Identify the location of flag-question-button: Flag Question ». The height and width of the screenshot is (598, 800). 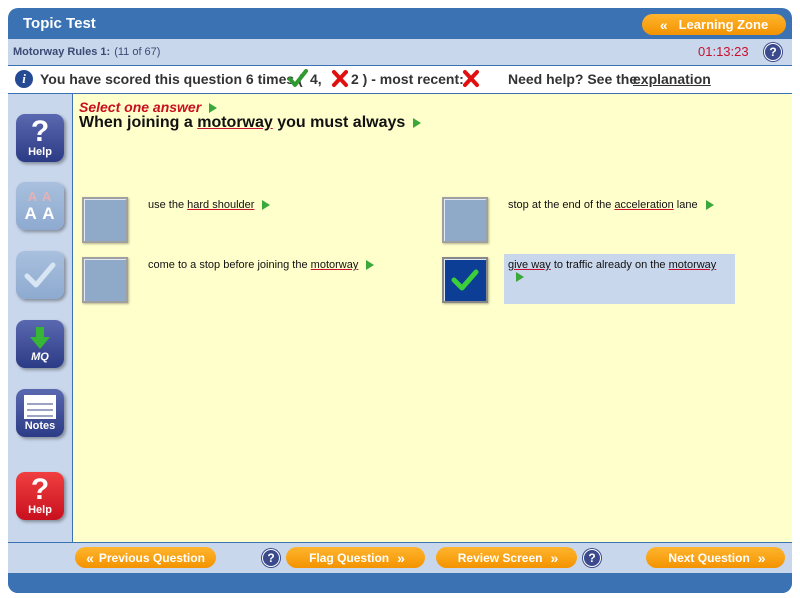
(355, 557).